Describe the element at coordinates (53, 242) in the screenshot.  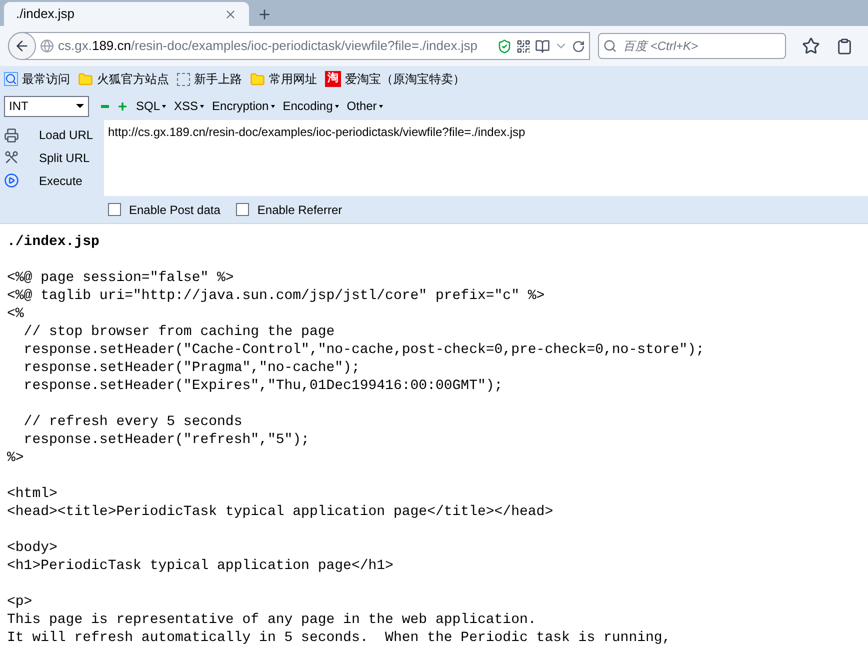
I see `file-title: ./index.jsp` at that location.